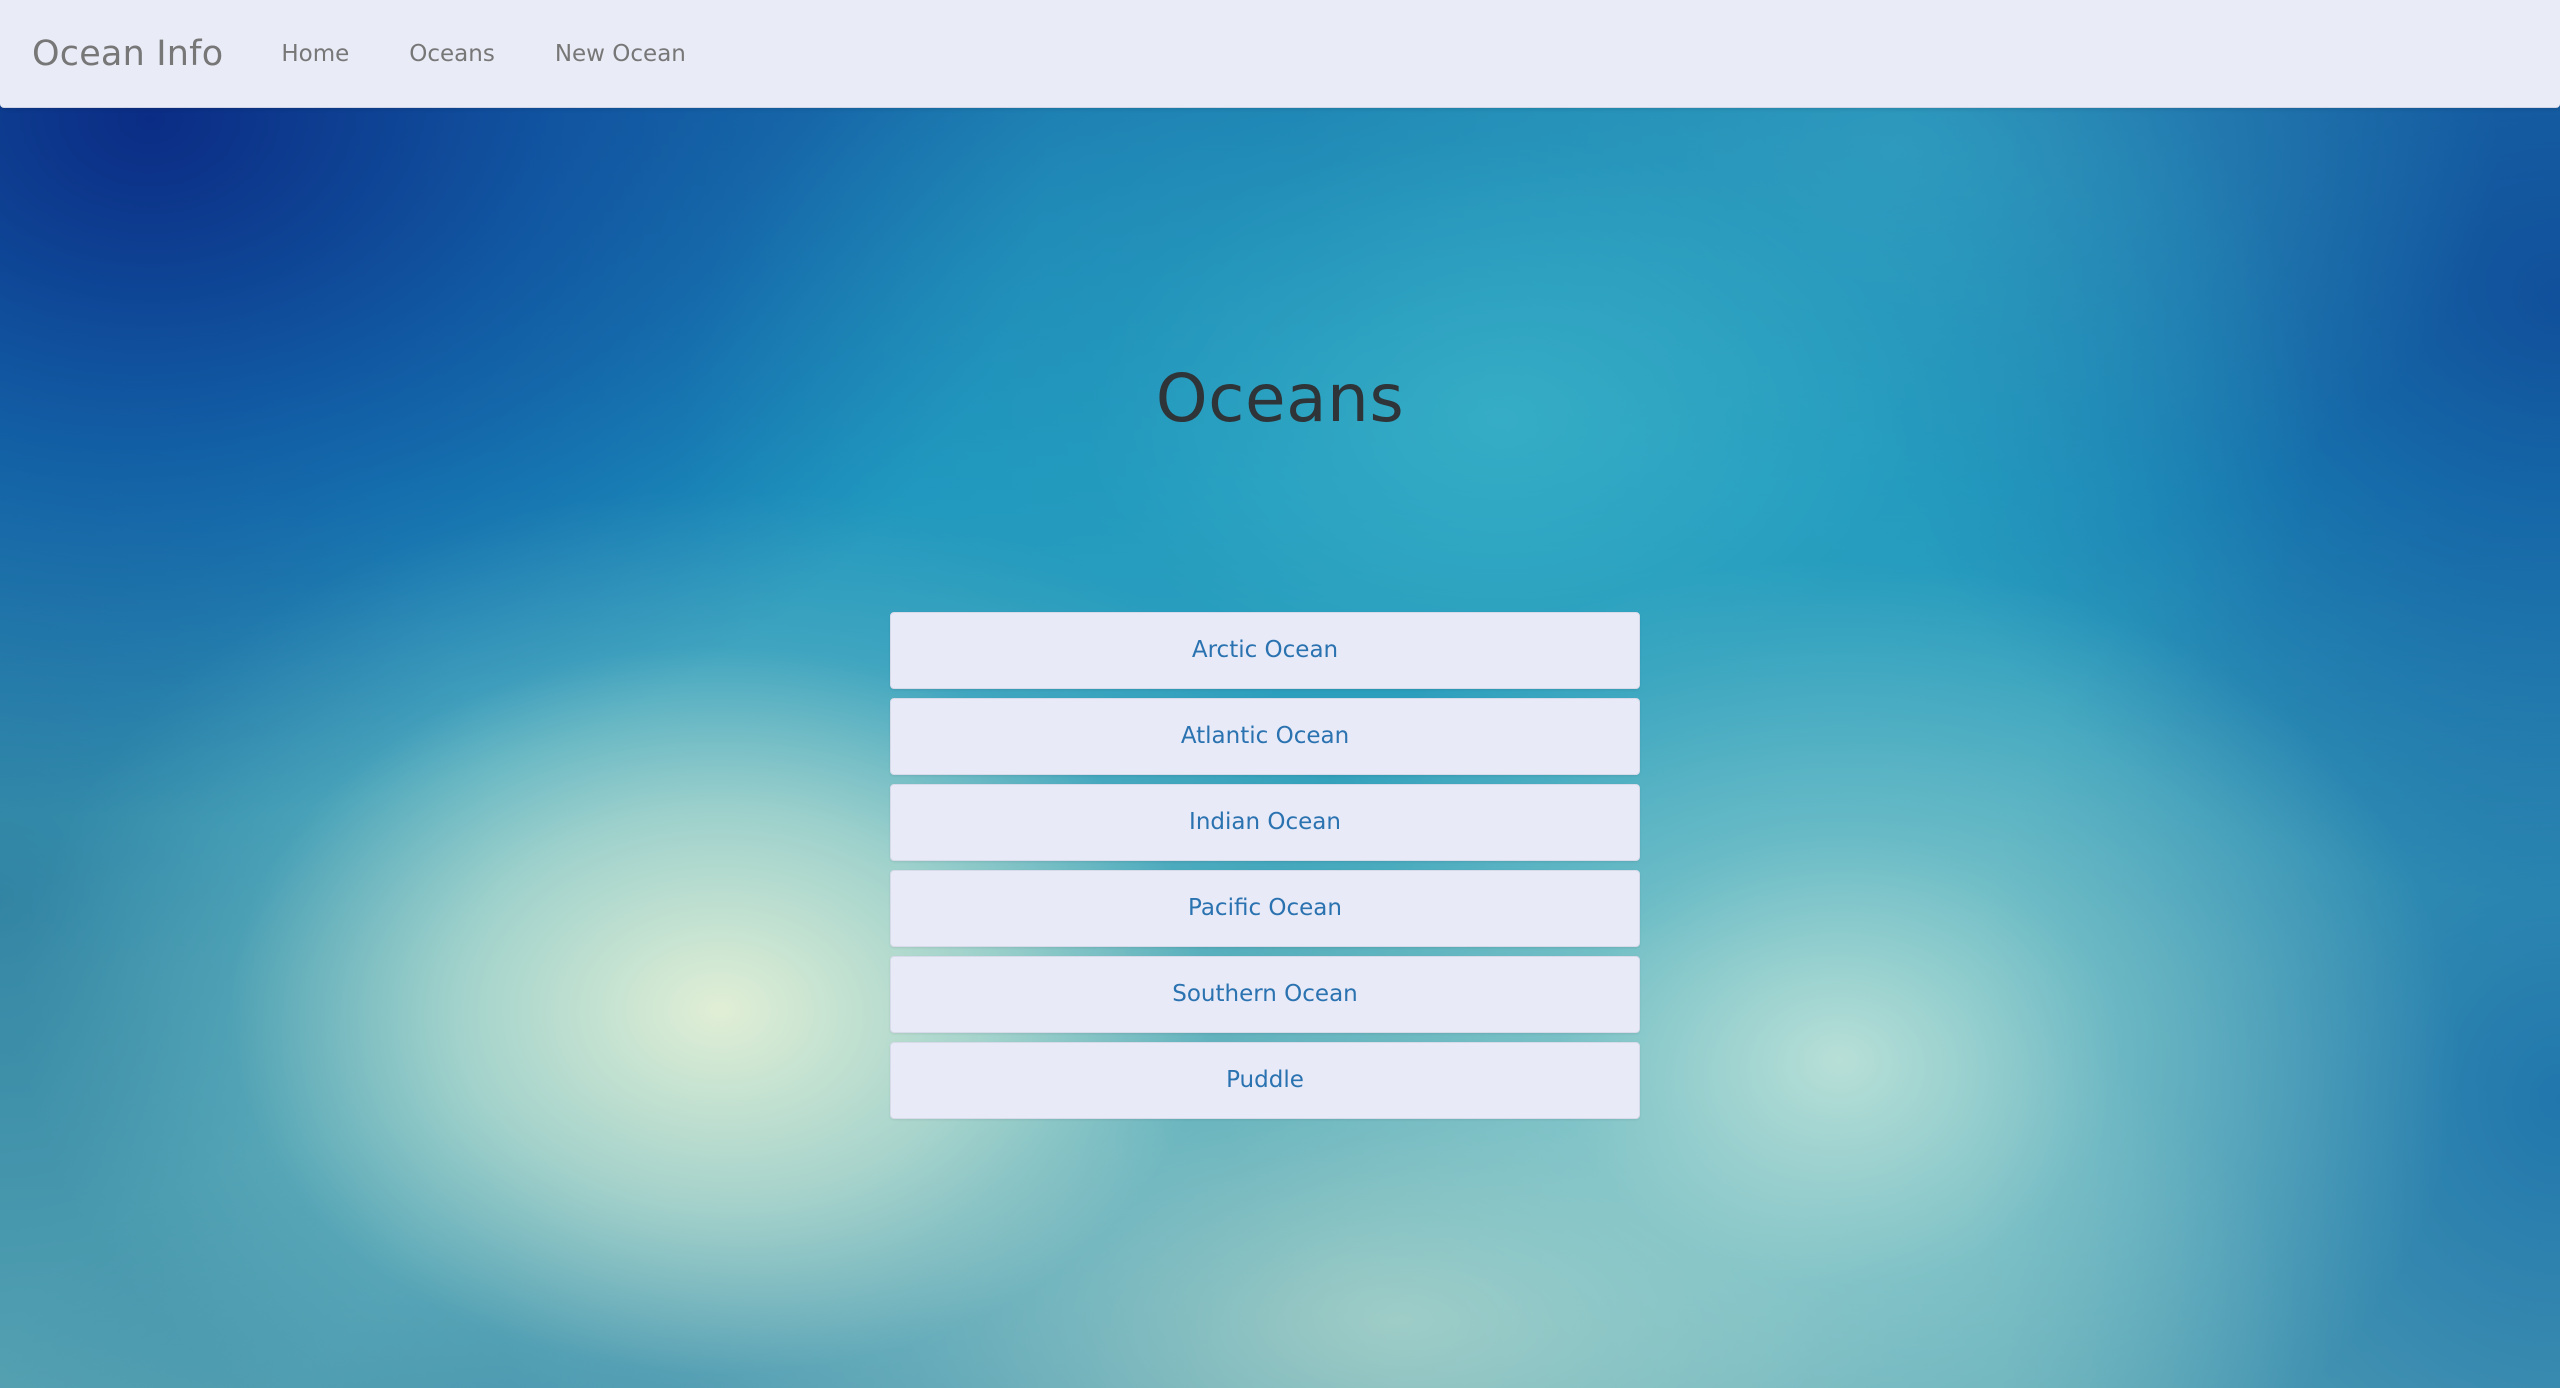  I want to click on nav-link-new-ocean: New Ocean, so click(620, 54).